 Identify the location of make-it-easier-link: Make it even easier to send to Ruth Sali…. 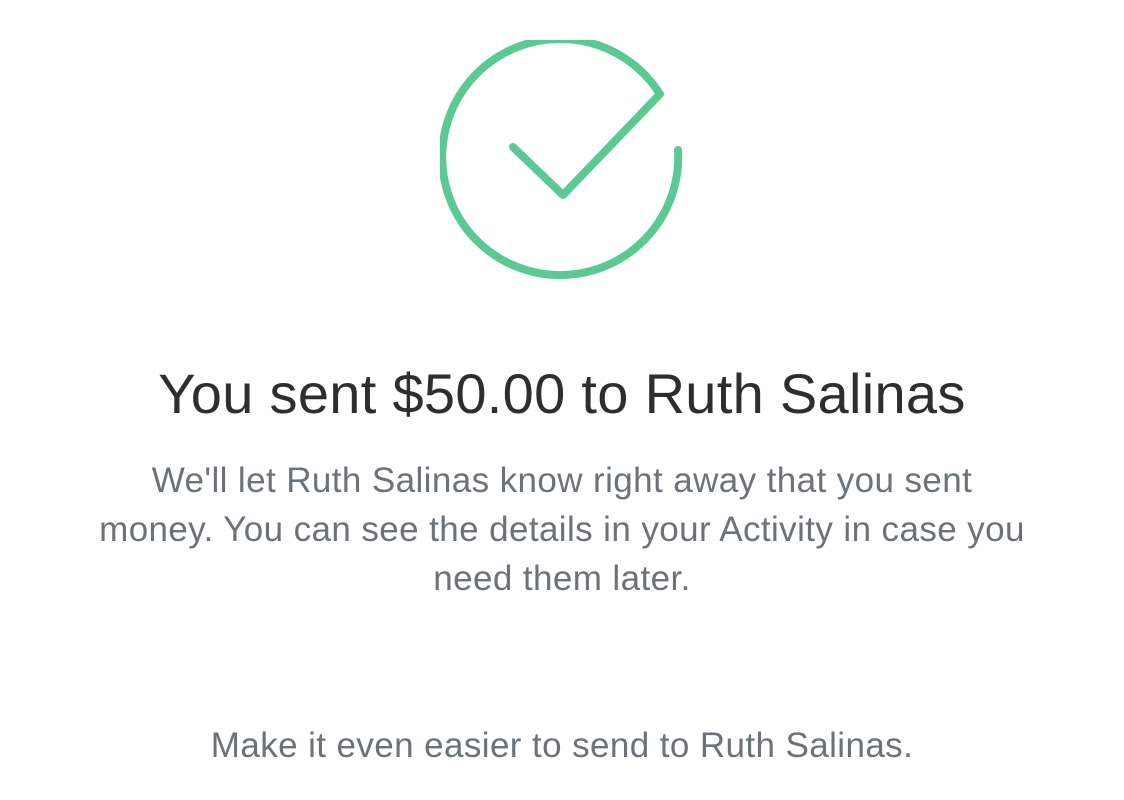
(562, 746).